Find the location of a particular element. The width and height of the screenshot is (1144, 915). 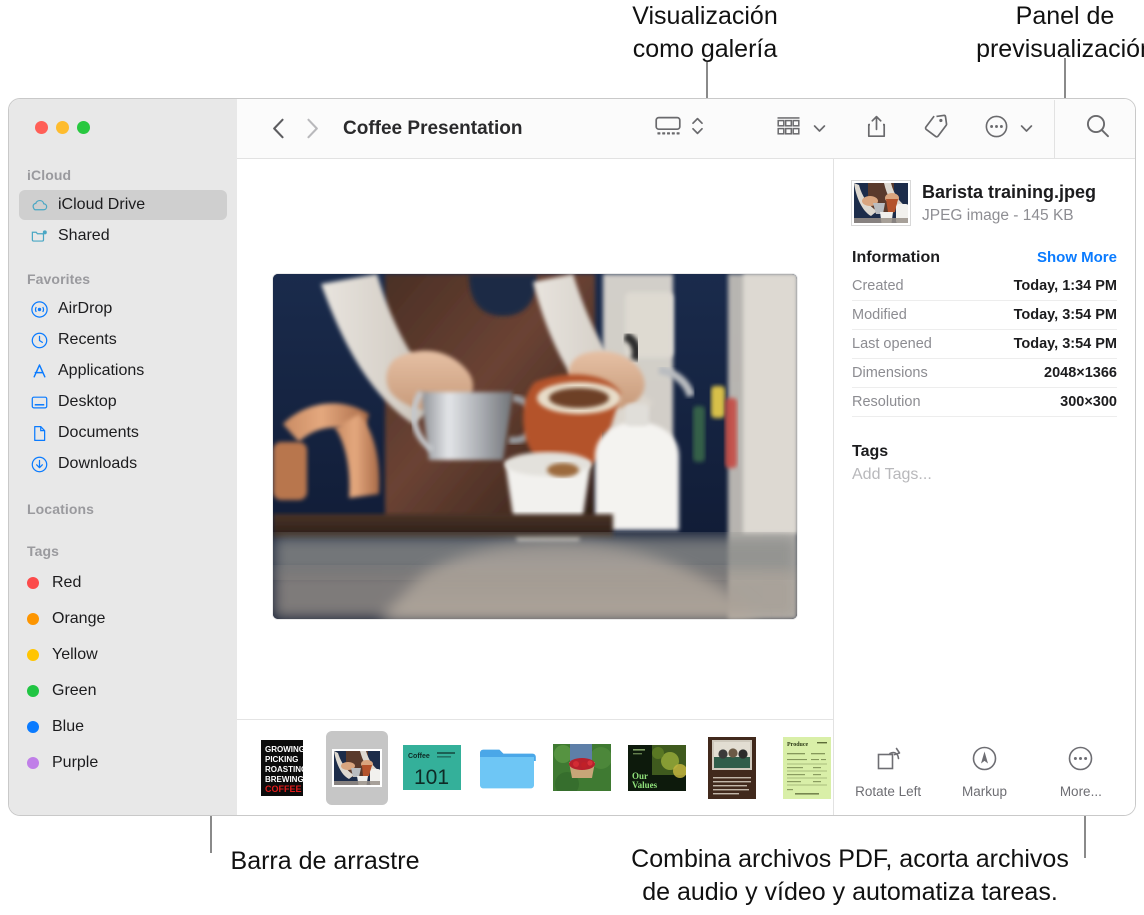

tag-button is located at coordinates (936, 129).